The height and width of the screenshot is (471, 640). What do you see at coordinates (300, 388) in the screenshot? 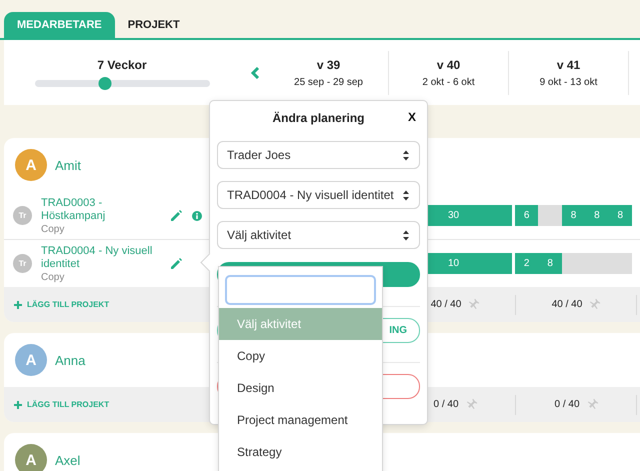
I see `dropdown-option: Design` at bounding box center [300, 388].